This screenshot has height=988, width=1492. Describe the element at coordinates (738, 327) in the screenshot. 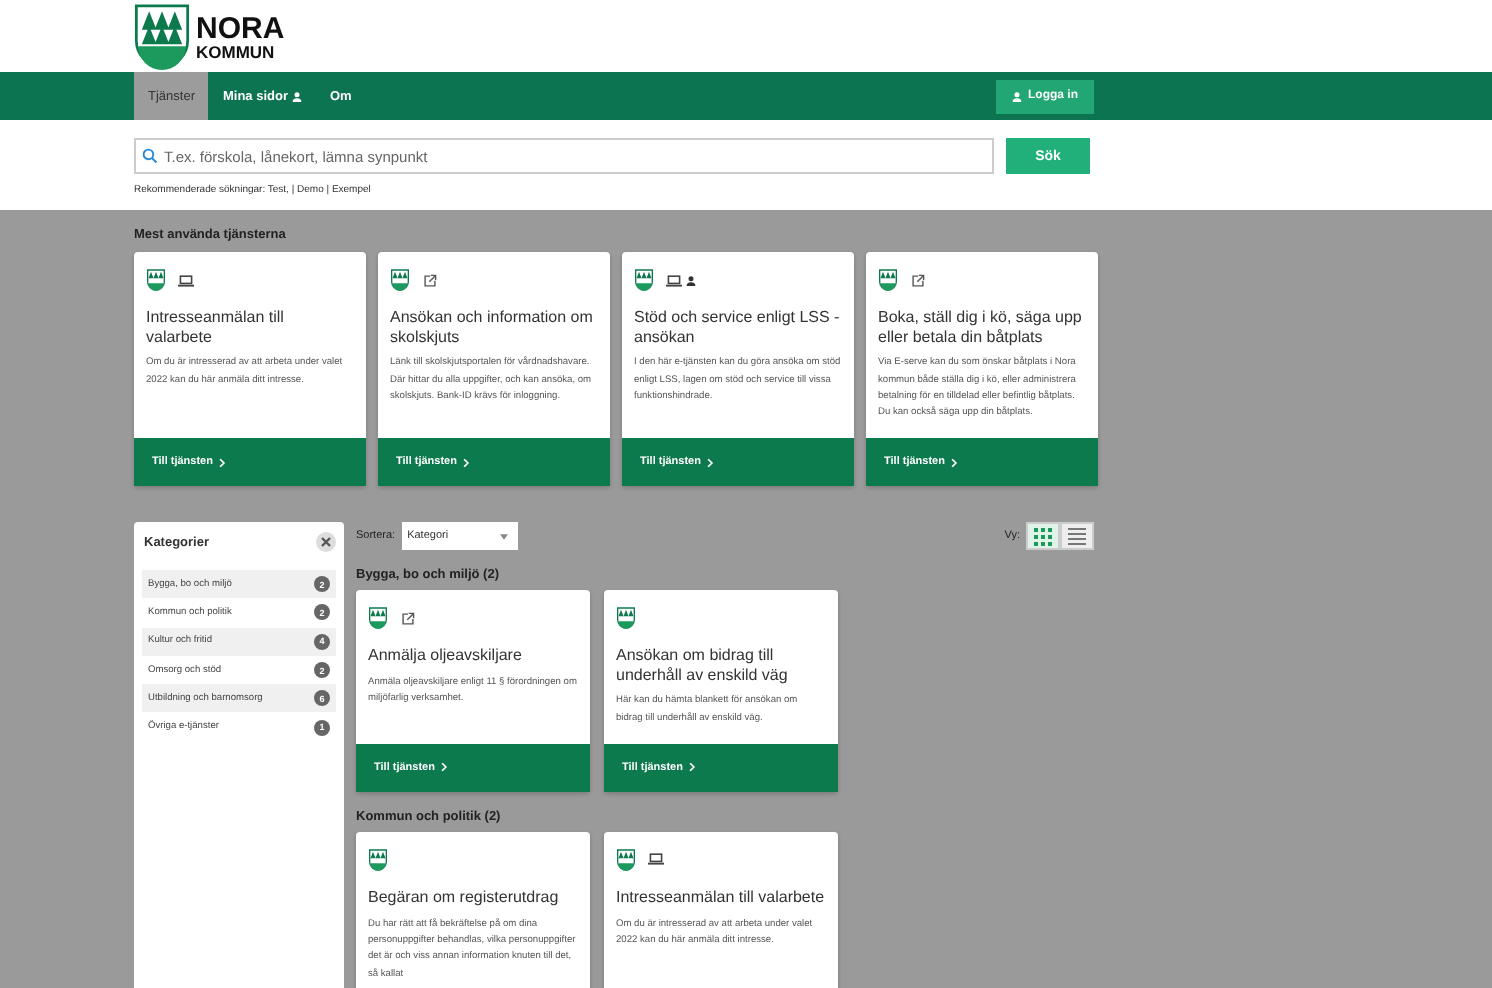

I see `card-title: Stöd och service enligt LSS - ansökan` at that location.